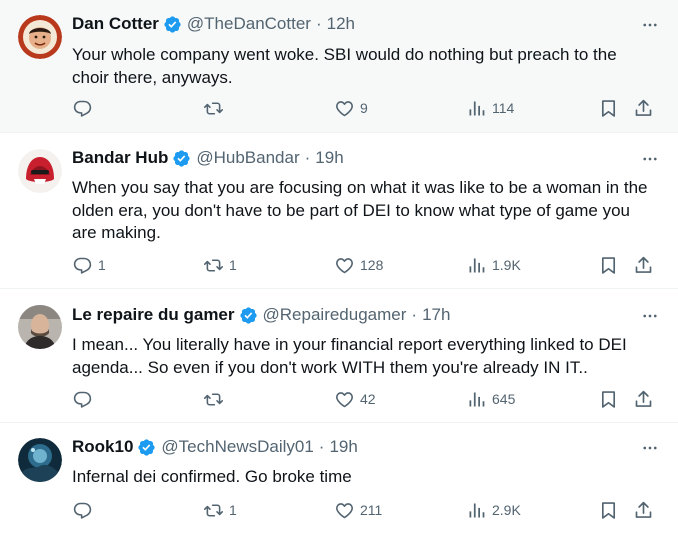 This screenshot has height=543, width=678. Describe the element at coordinates (115, 24) in the screenshot. I see `author-name: Dan Cotter` at that location.